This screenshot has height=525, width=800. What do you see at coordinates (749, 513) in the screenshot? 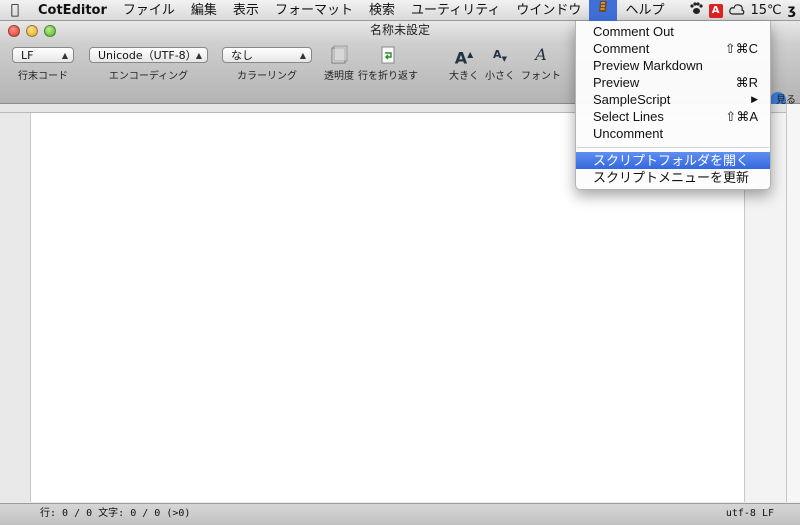
I see `status-encoding-lineending: utf-8 LF` at bounding box center [749, 513].